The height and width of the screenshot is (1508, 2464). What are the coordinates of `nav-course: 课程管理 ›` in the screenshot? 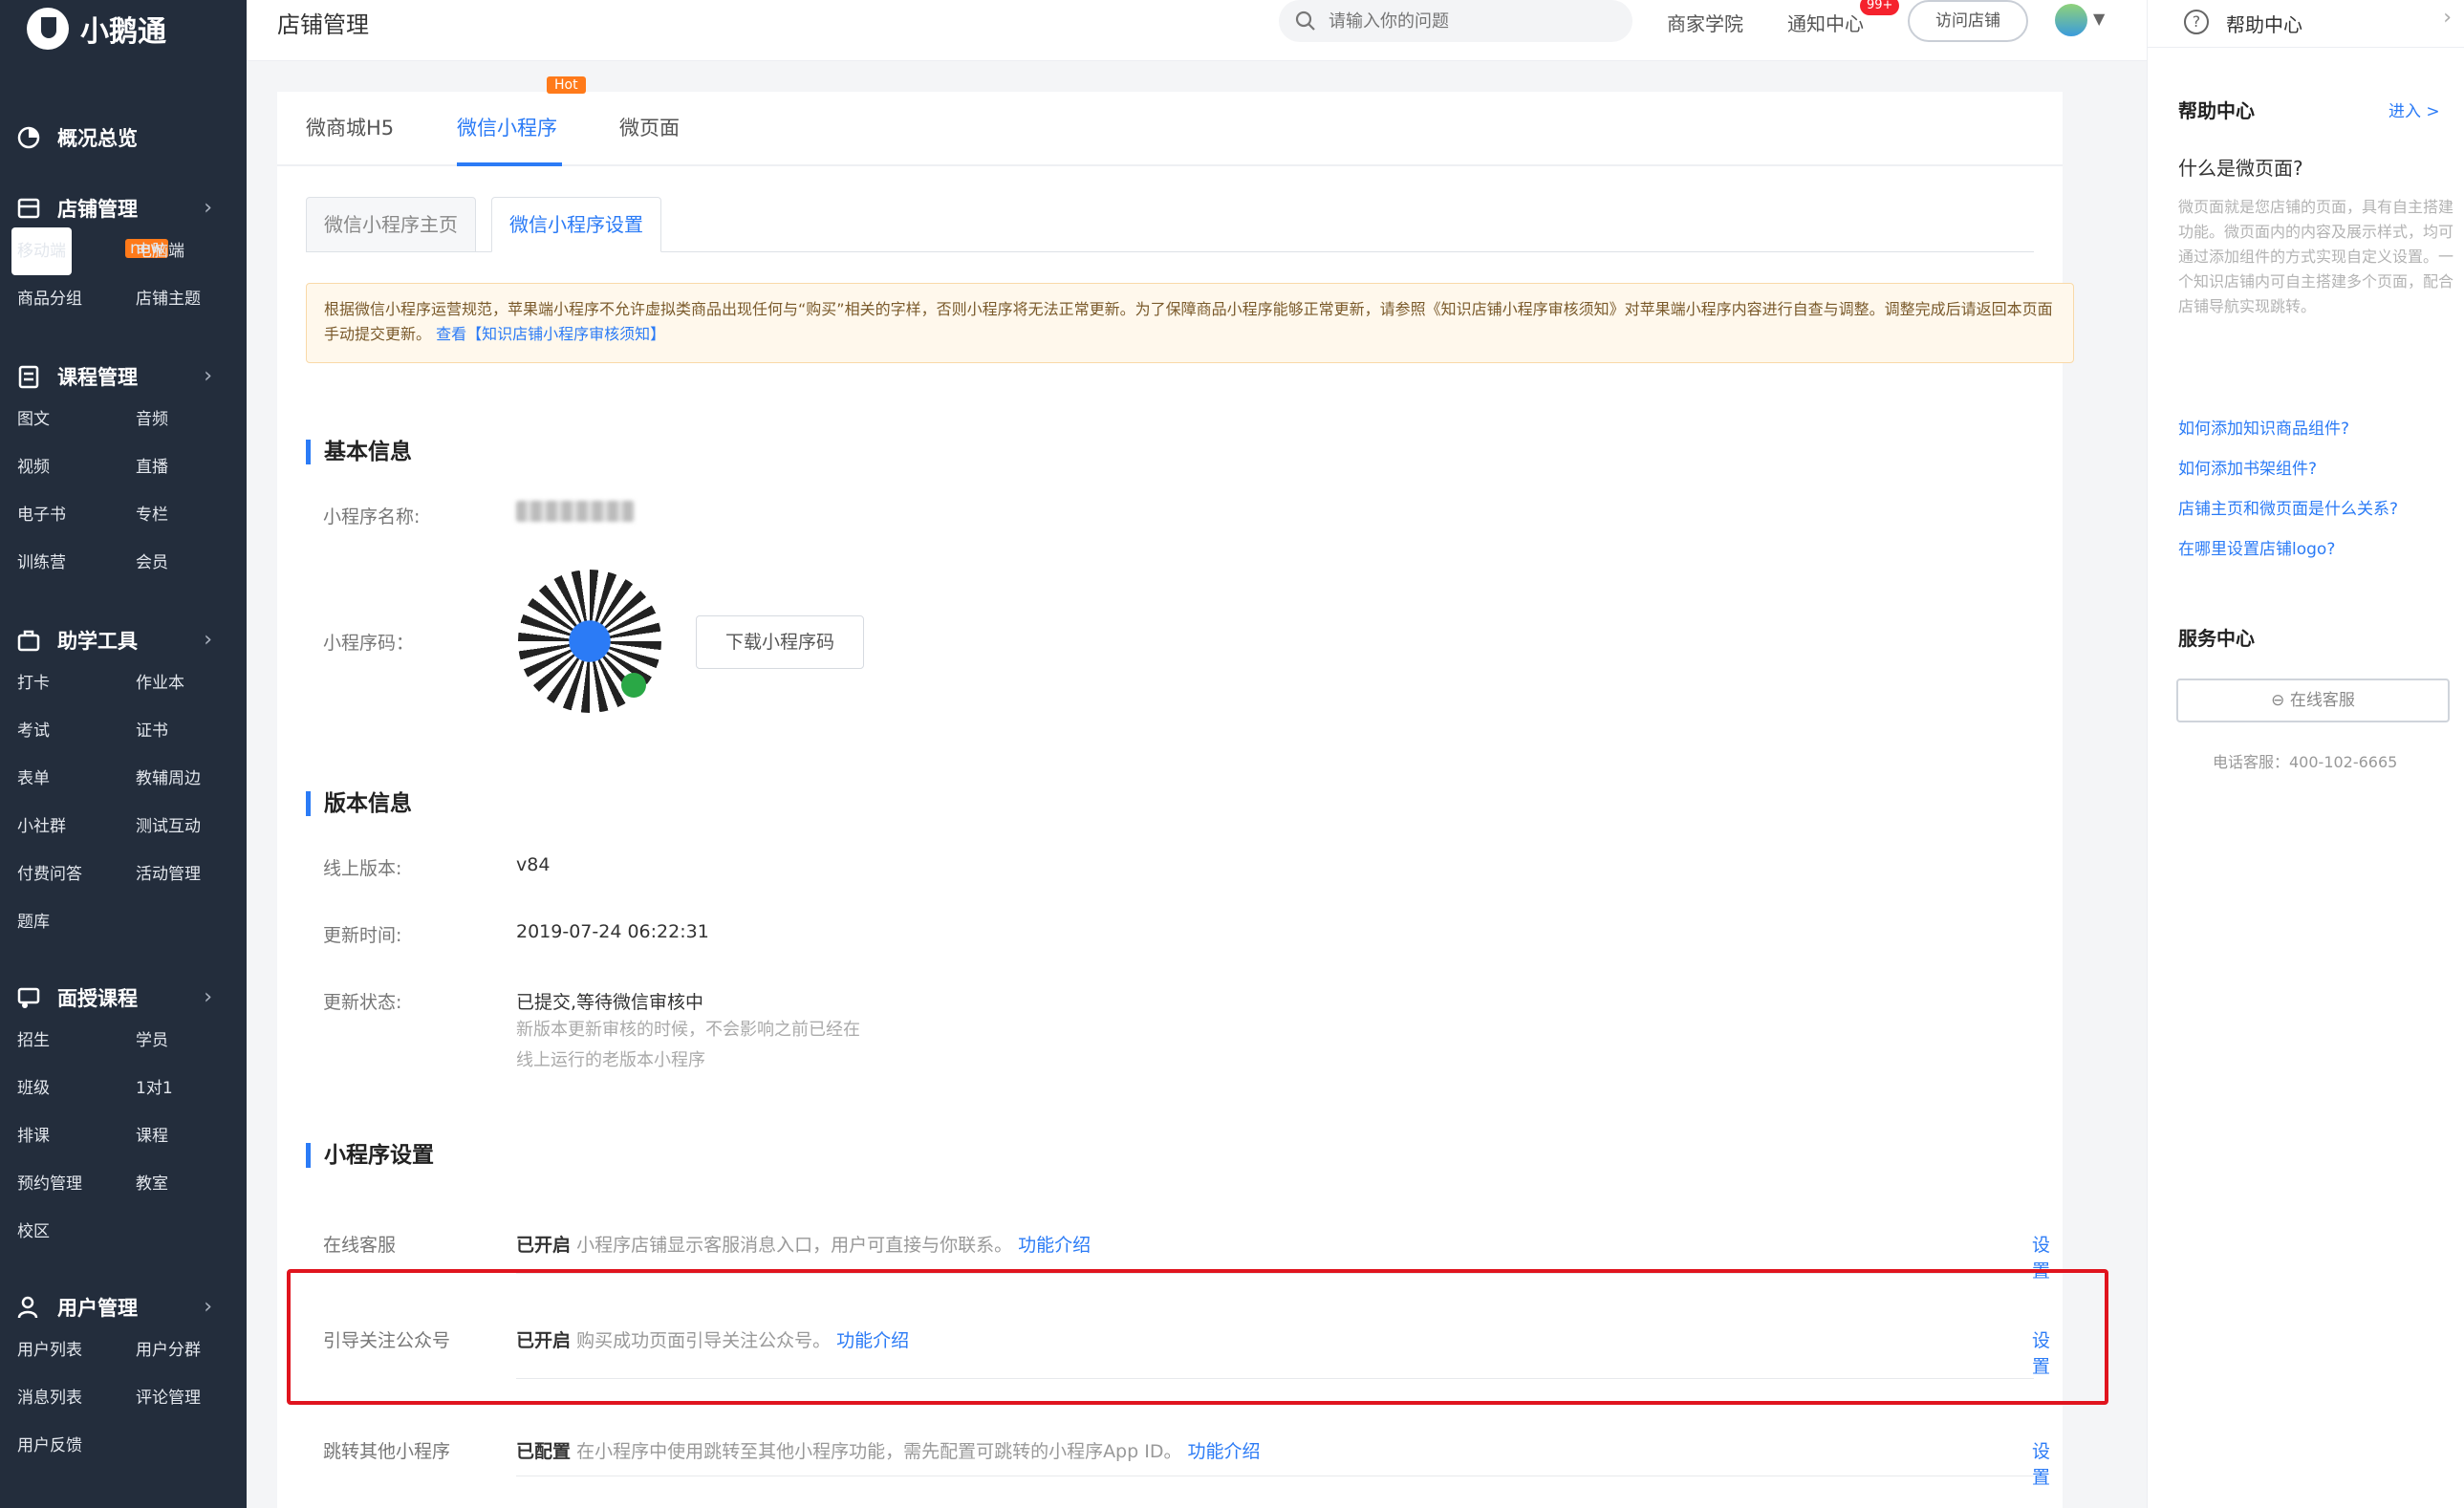 It's located at (124, 376).